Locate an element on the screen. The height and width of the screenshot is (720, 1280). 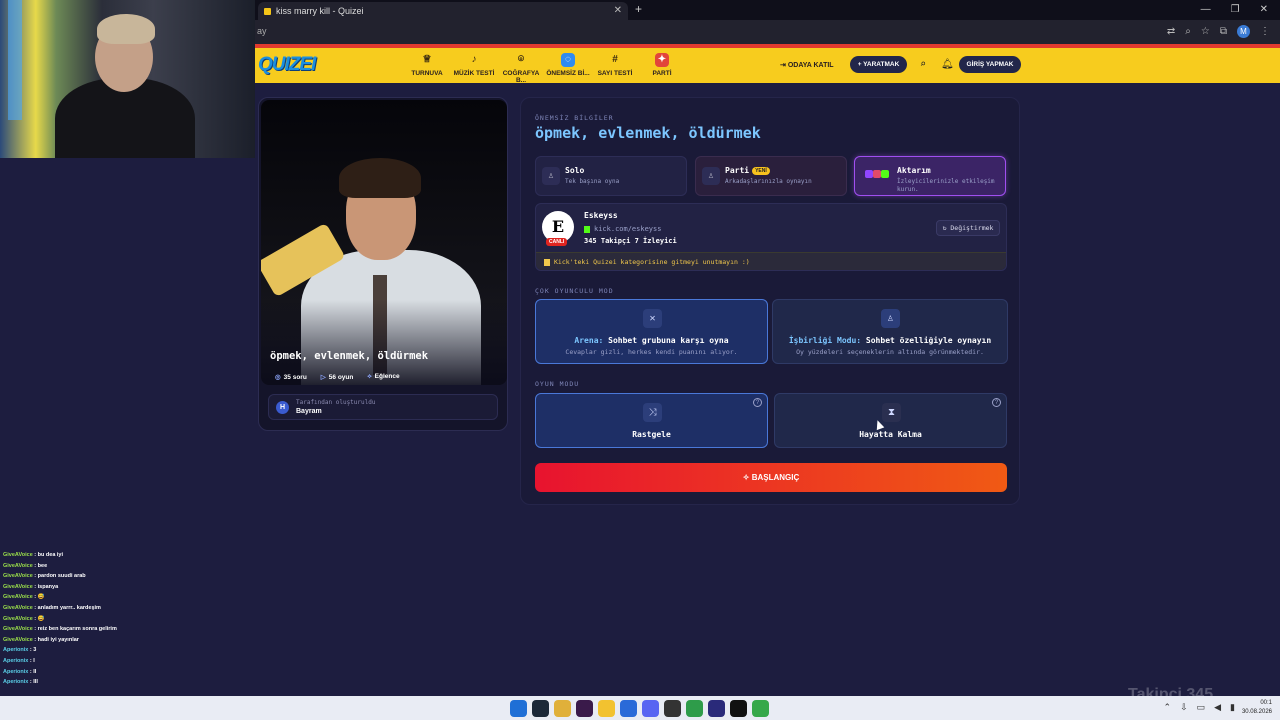
chat-text: 😅 is located at coordinates (41, 597).